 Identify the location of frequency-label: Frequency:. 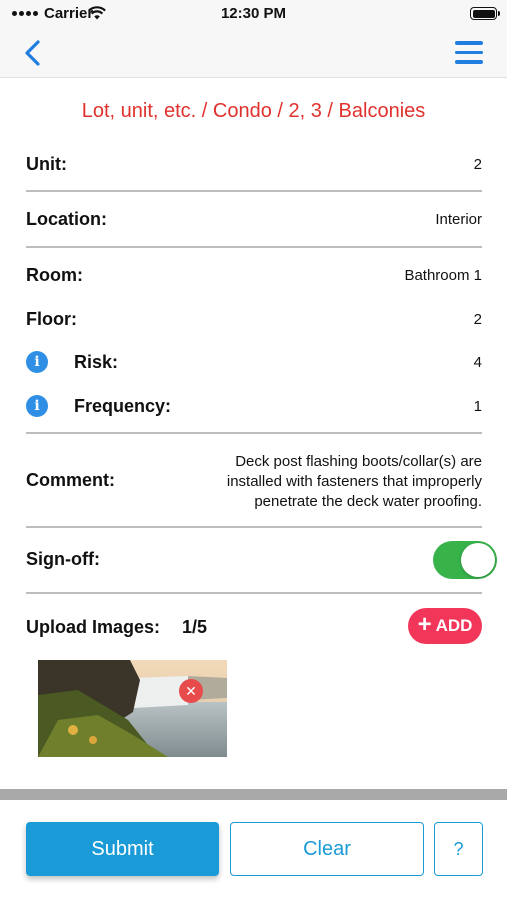
(123, 406).